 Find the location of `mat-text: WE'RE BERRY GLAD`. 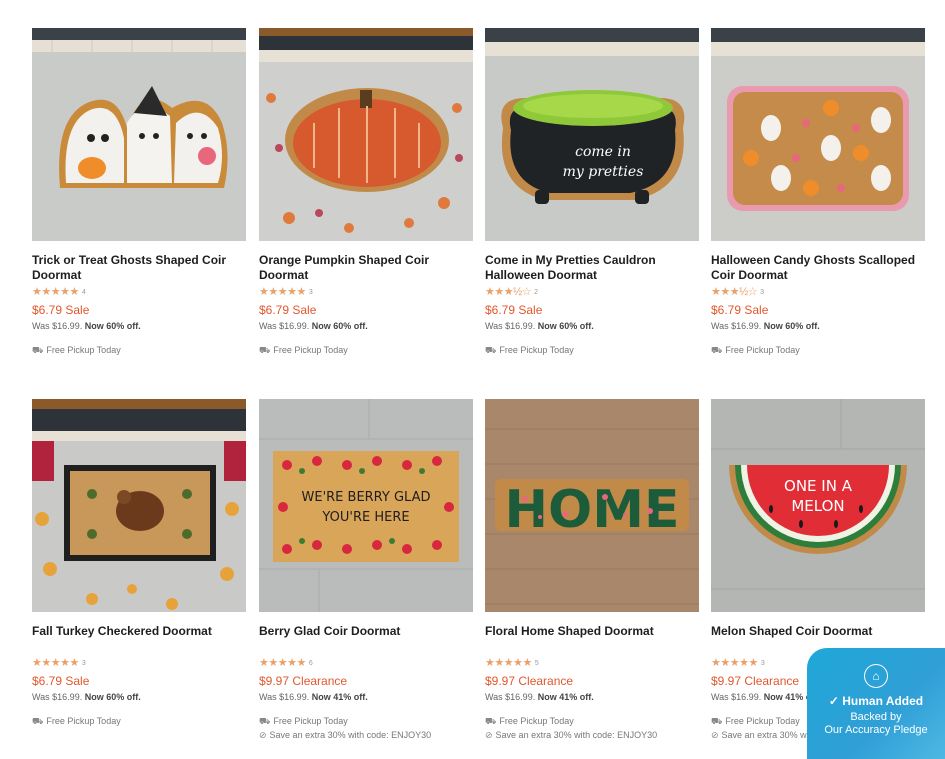

mat-text: WE'RE BERRY GLAD is located at coordinates (366, 497).